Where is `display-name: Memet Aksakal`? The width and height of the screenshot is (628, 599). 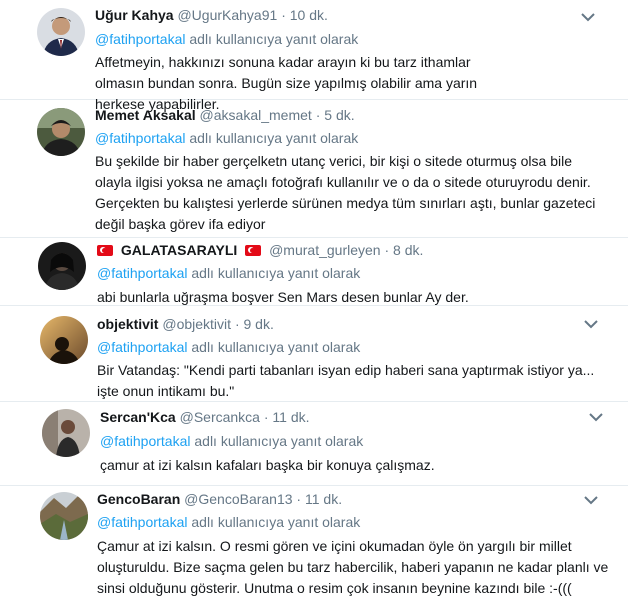 display-name: Memet Aksakal is located at coordinates (145, 115).